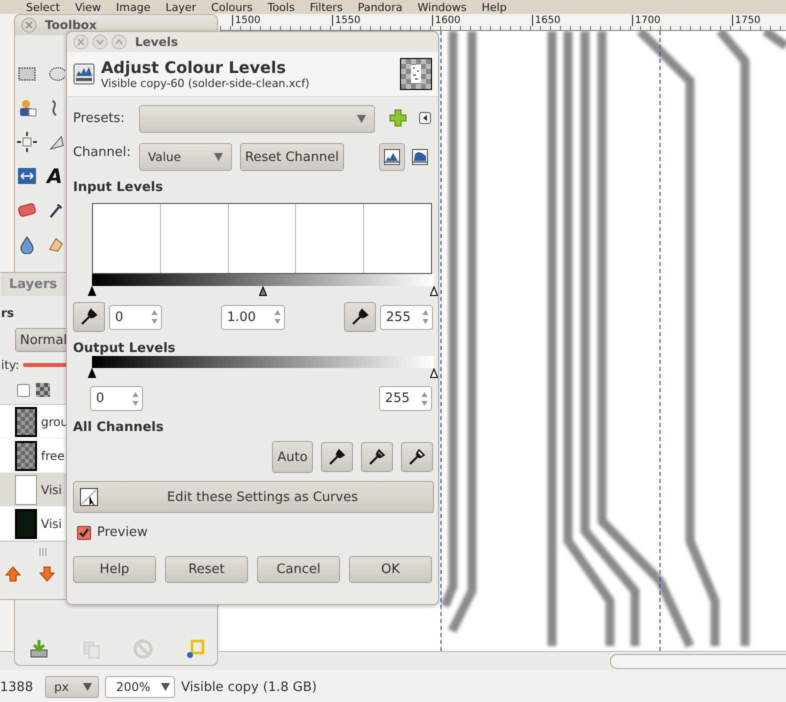 This screenshot has width=786, height=702. I want to click on section-heading: Input Levels, so click(118, 187).